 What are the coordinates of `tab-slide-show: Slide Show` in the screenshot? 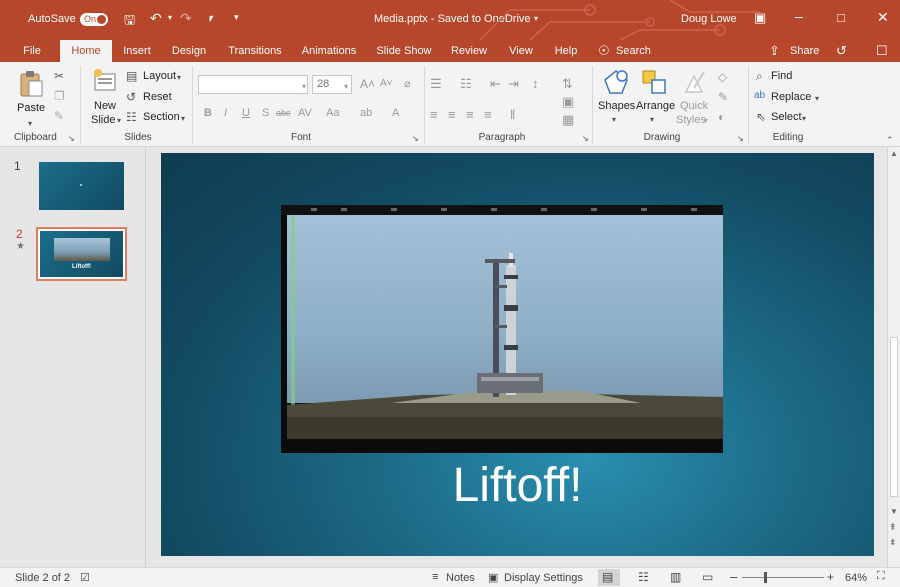 It's located at (404, 51).